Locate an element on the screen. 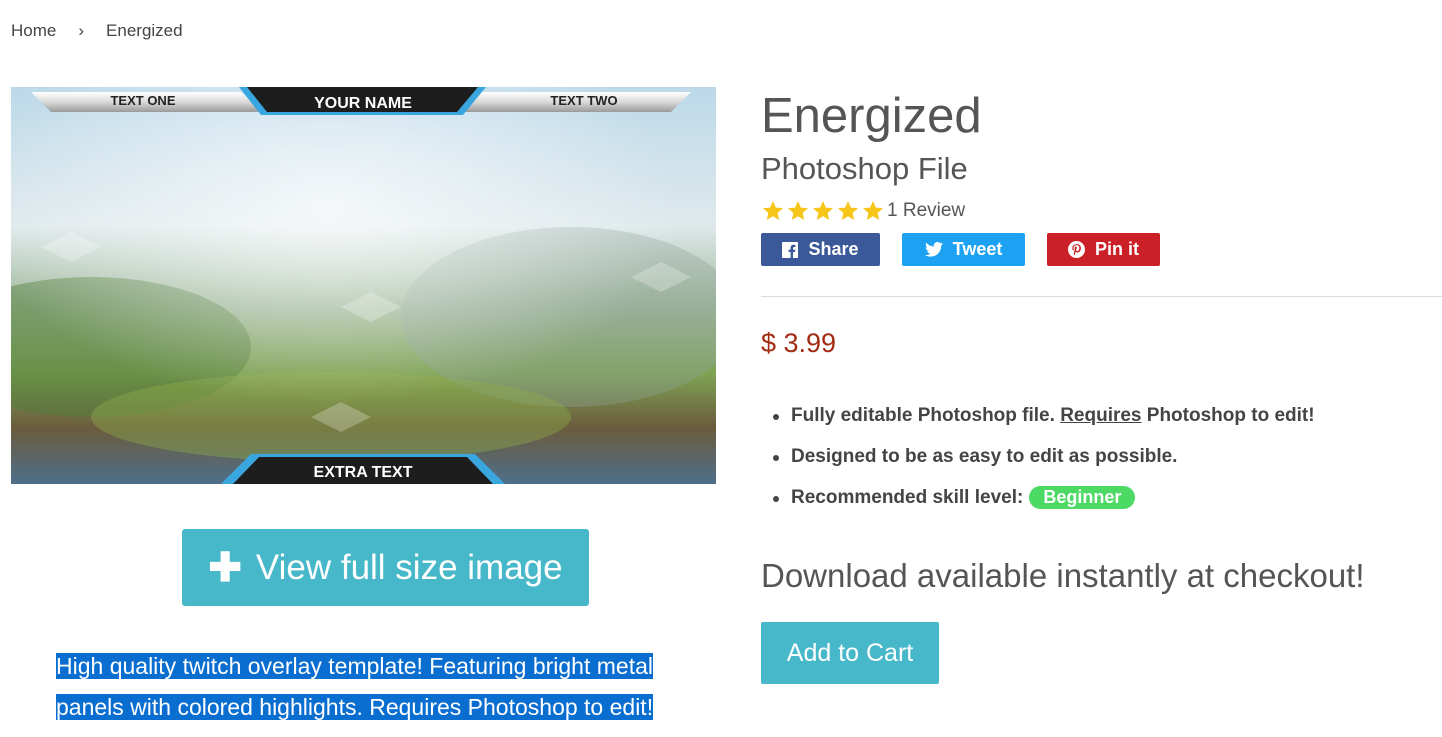 The width and height of the screenshot is (1442, 737). feature-text: Fully editable Photoshop file. is located at coordinates (923, 415).